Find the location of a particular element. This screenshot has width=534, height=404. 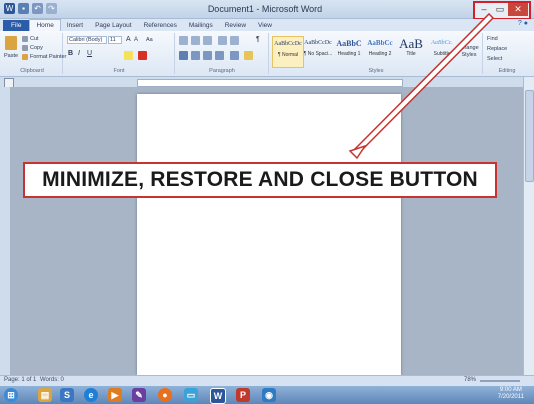

tab-view: View is located at coordinates (265, 25).